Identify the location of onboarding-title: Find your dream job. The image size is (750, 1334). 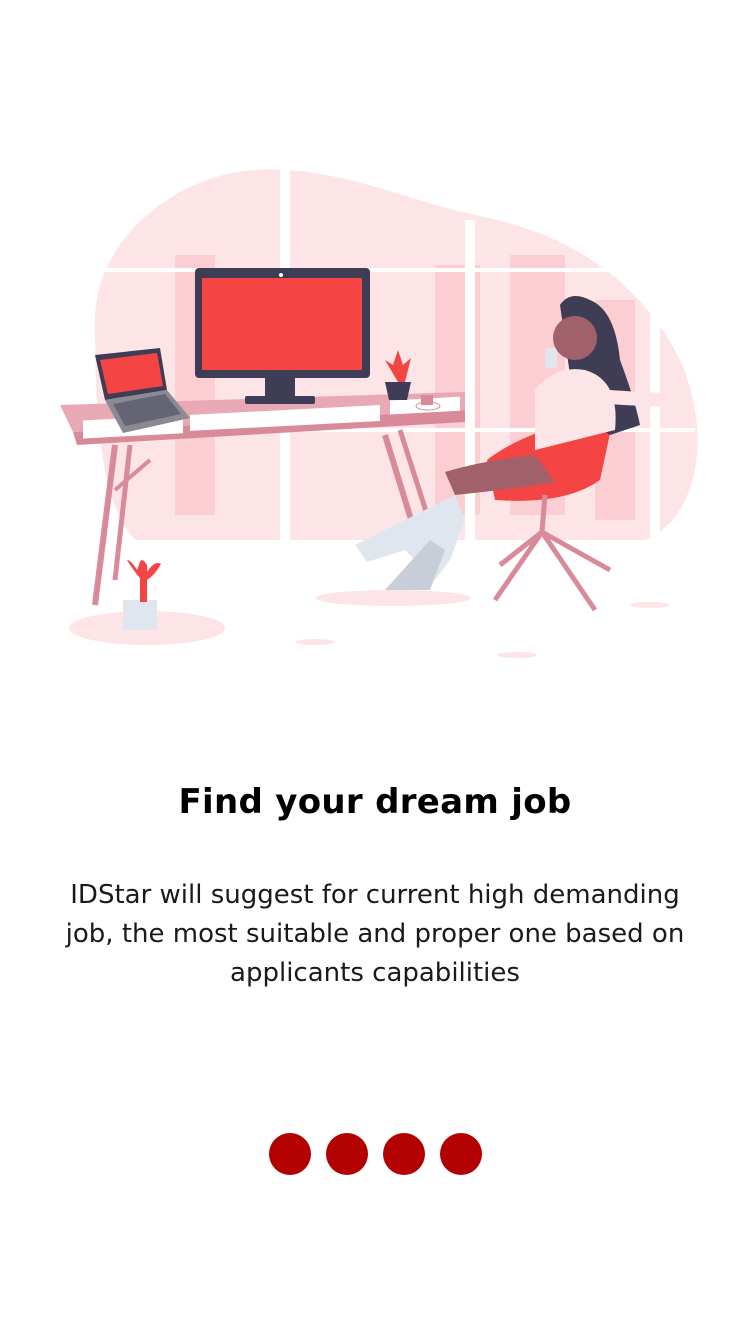
(375, 802).